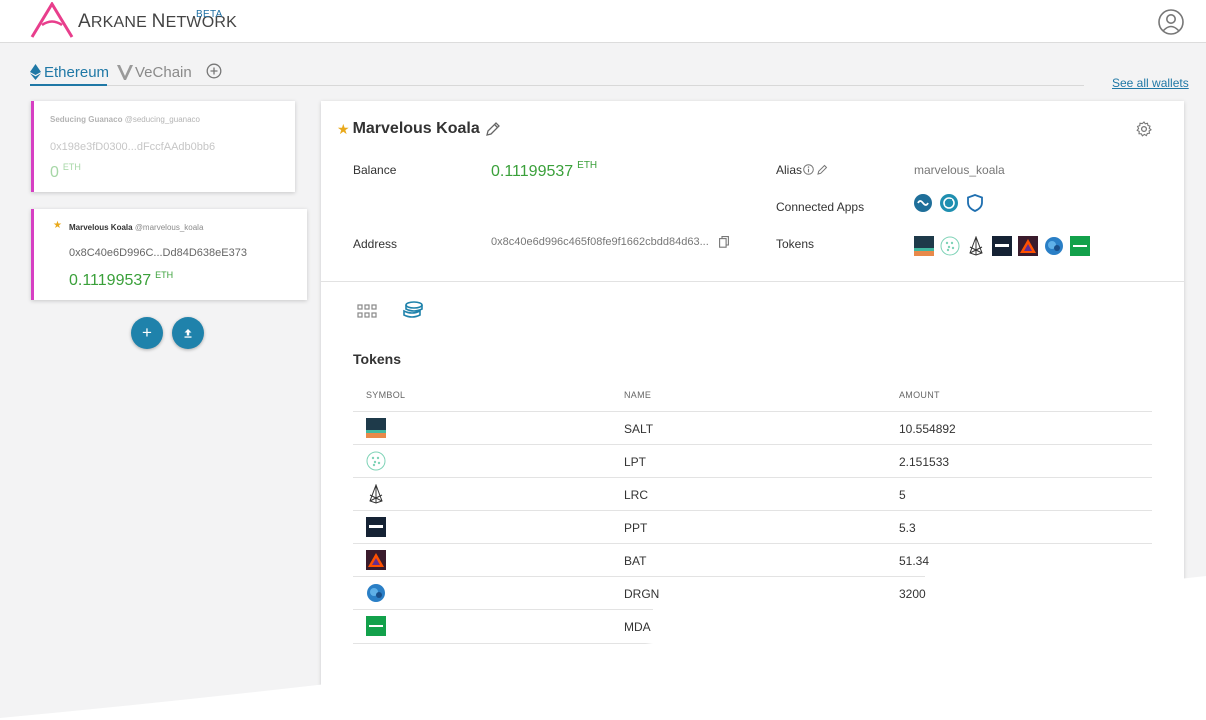 The image size is (1206, 720). I want to click on copy-icon, so click(724, 242).